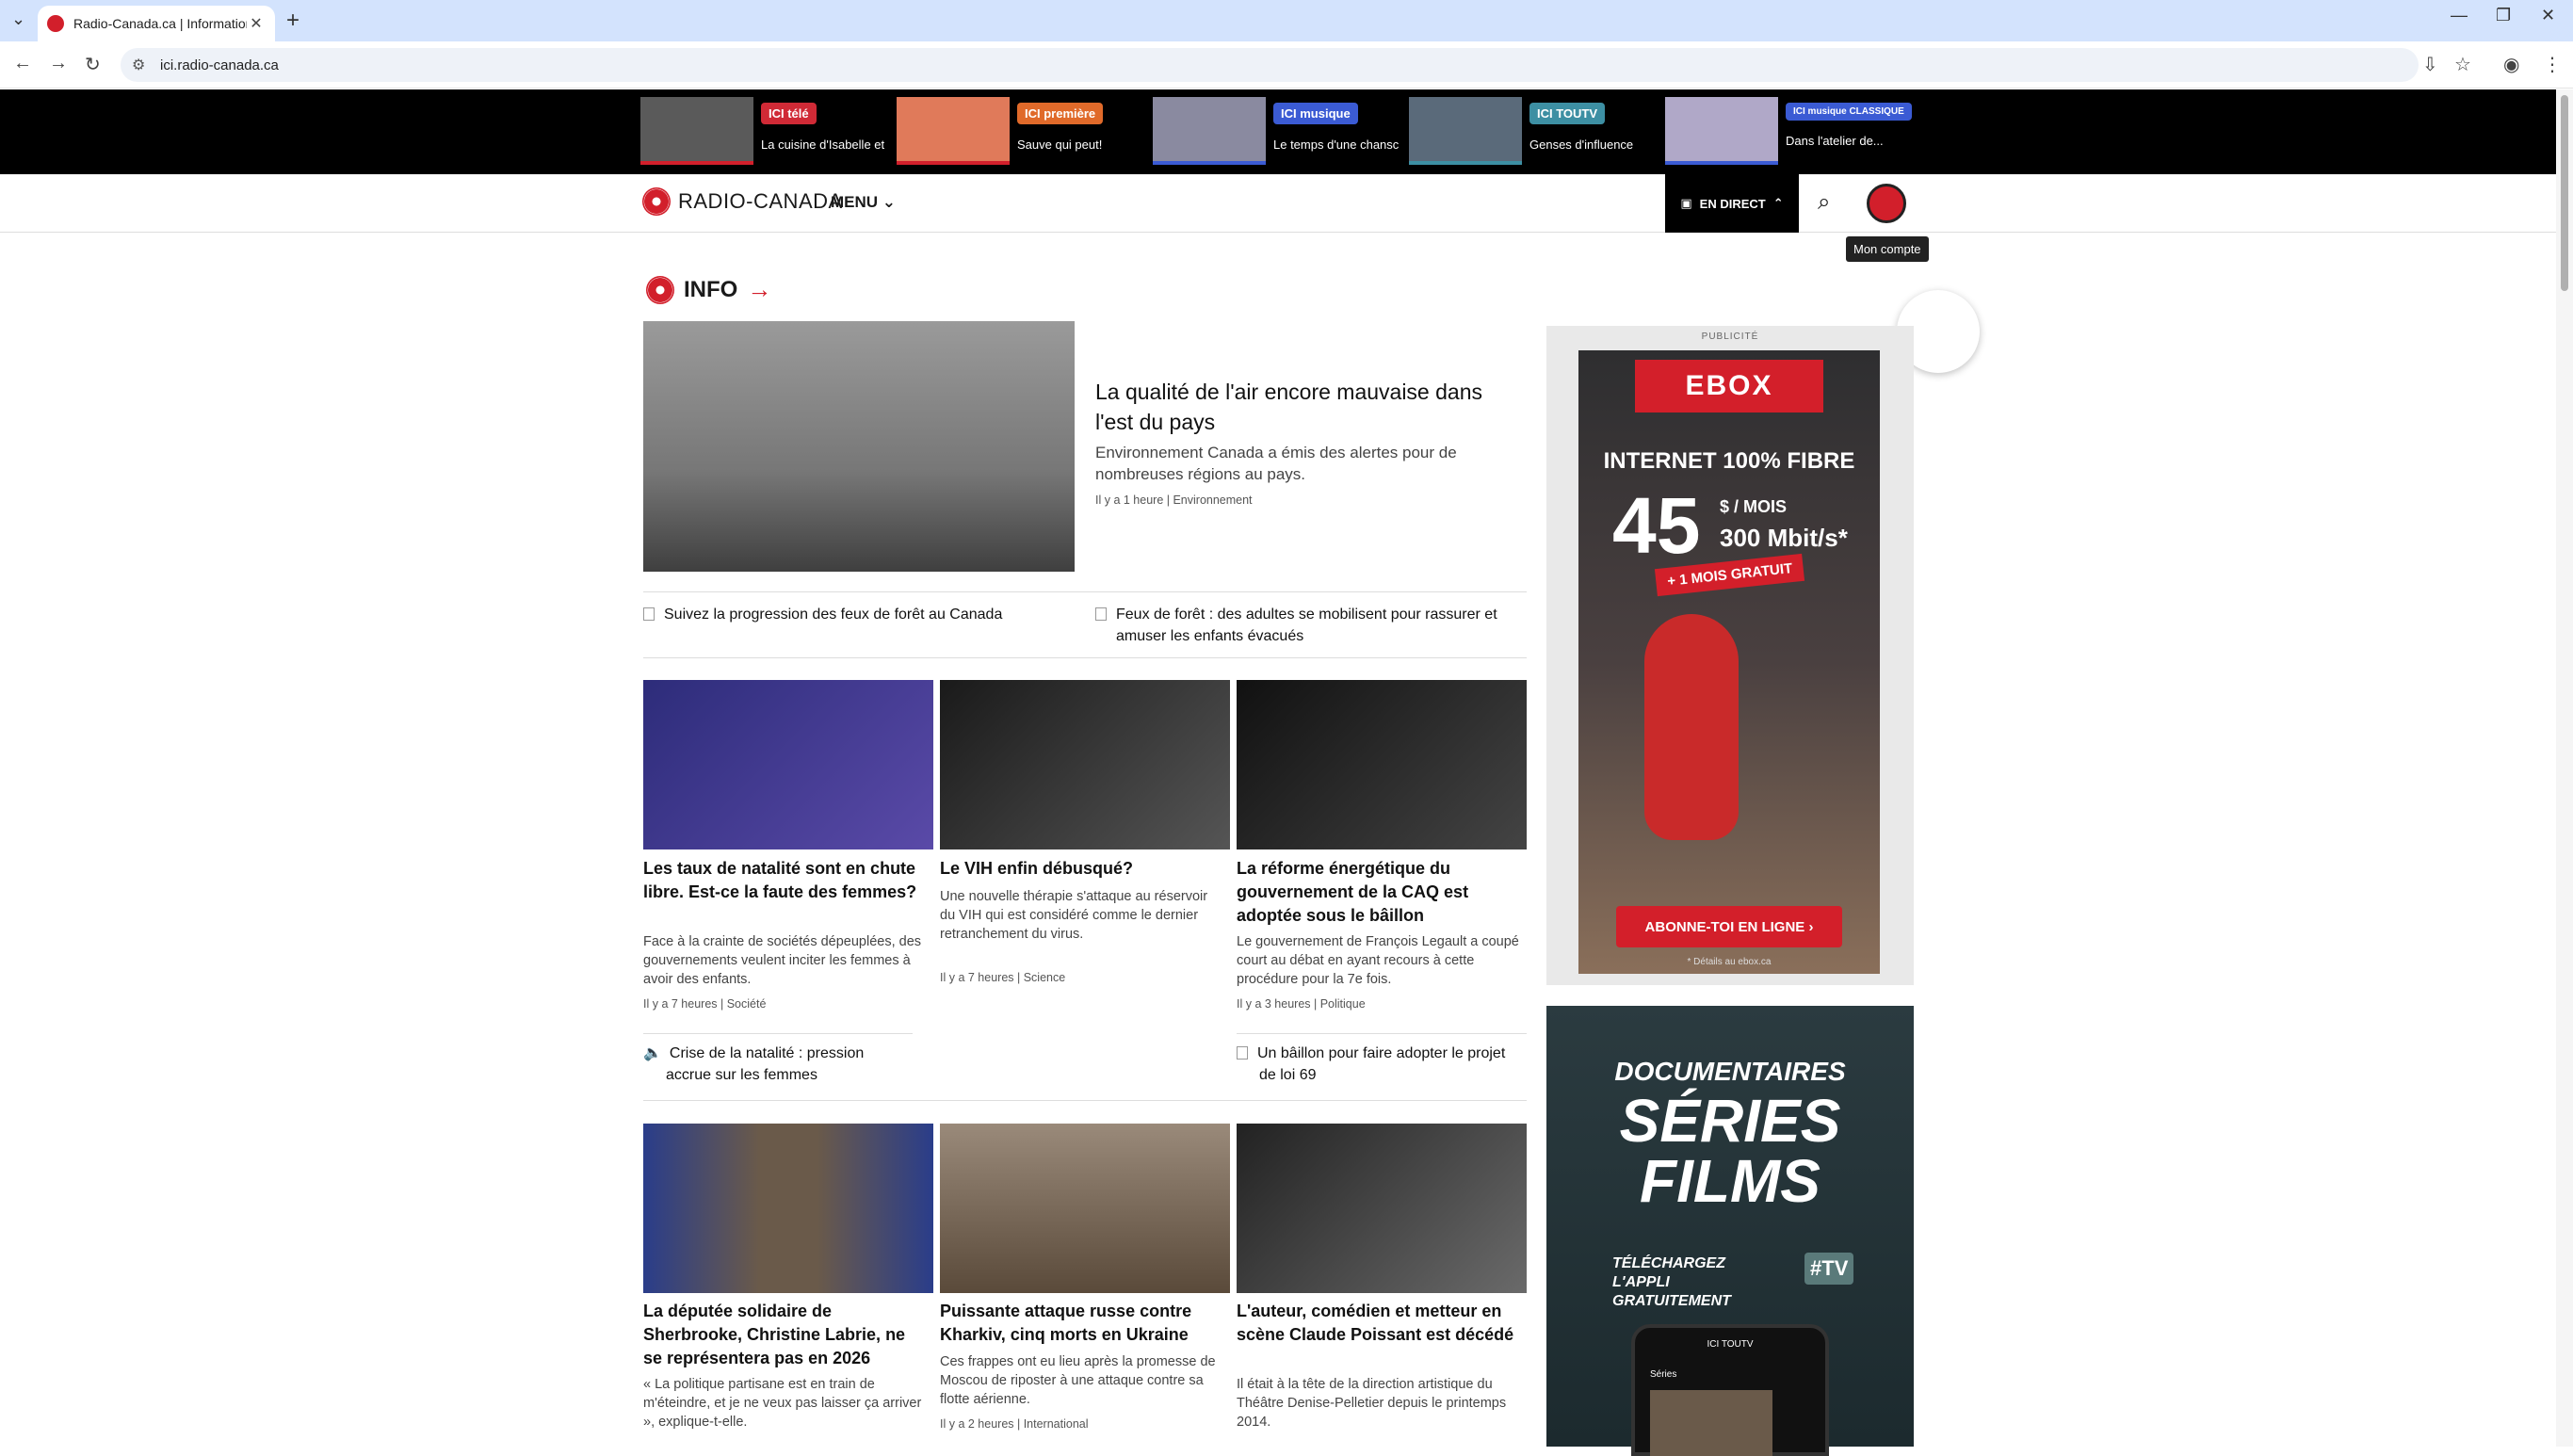  I want to click on card-title: Le VIH enfin débusqué?, so click(1081, 869).